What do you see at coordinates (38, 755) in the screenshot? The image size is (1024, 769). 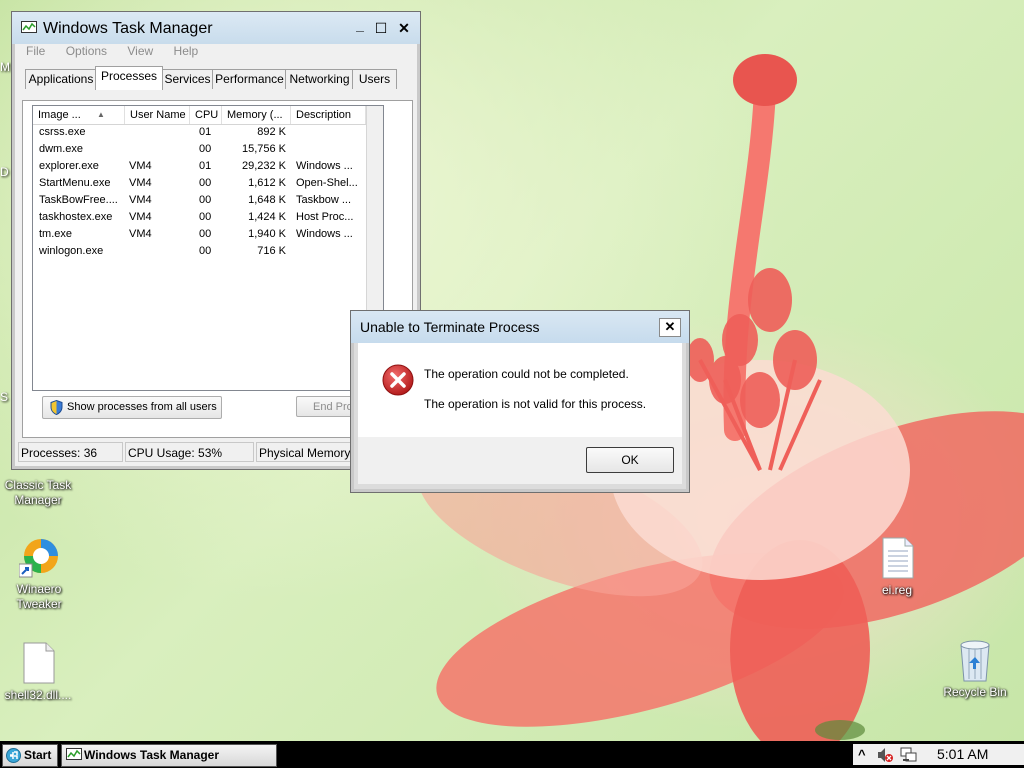 I see `start-label: Start` at bounding box center [38, 755].